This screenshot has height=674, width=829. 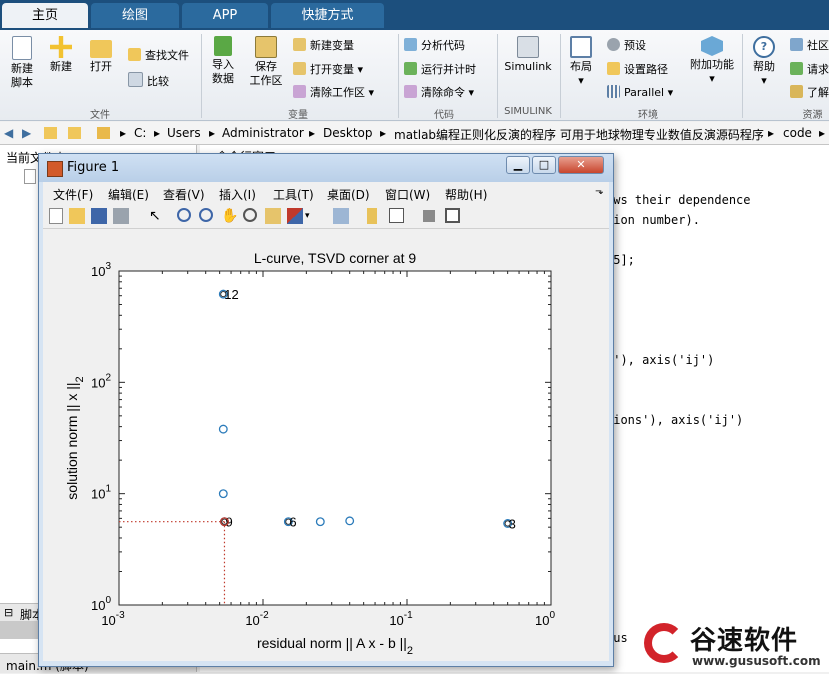 I want to click on request-icon, so click(x=796, y=68).